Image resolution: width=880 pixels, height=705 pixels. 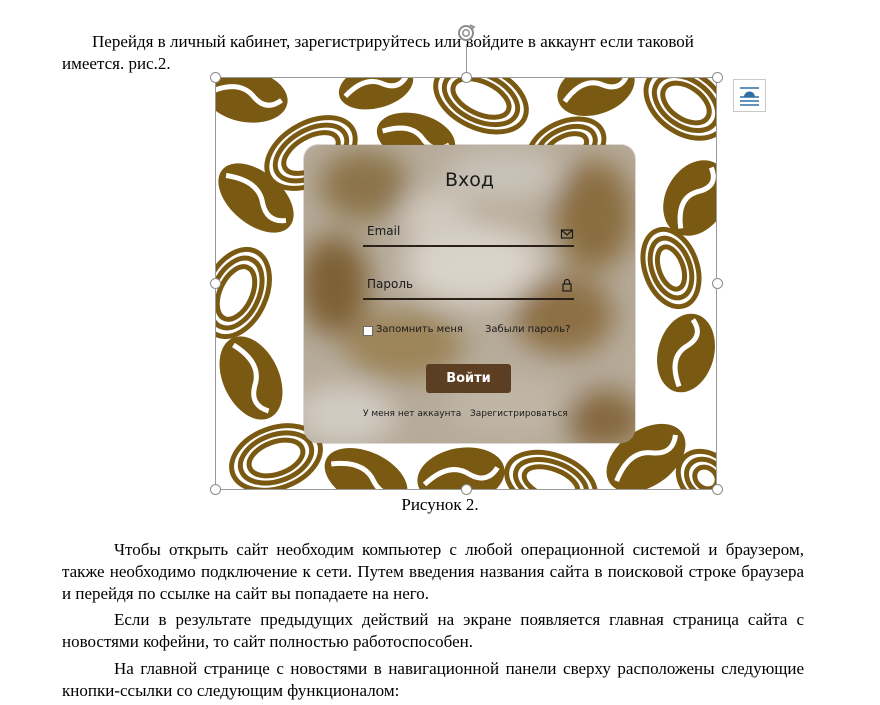 I want to click on lock-icon, so click(x=567, y=285).